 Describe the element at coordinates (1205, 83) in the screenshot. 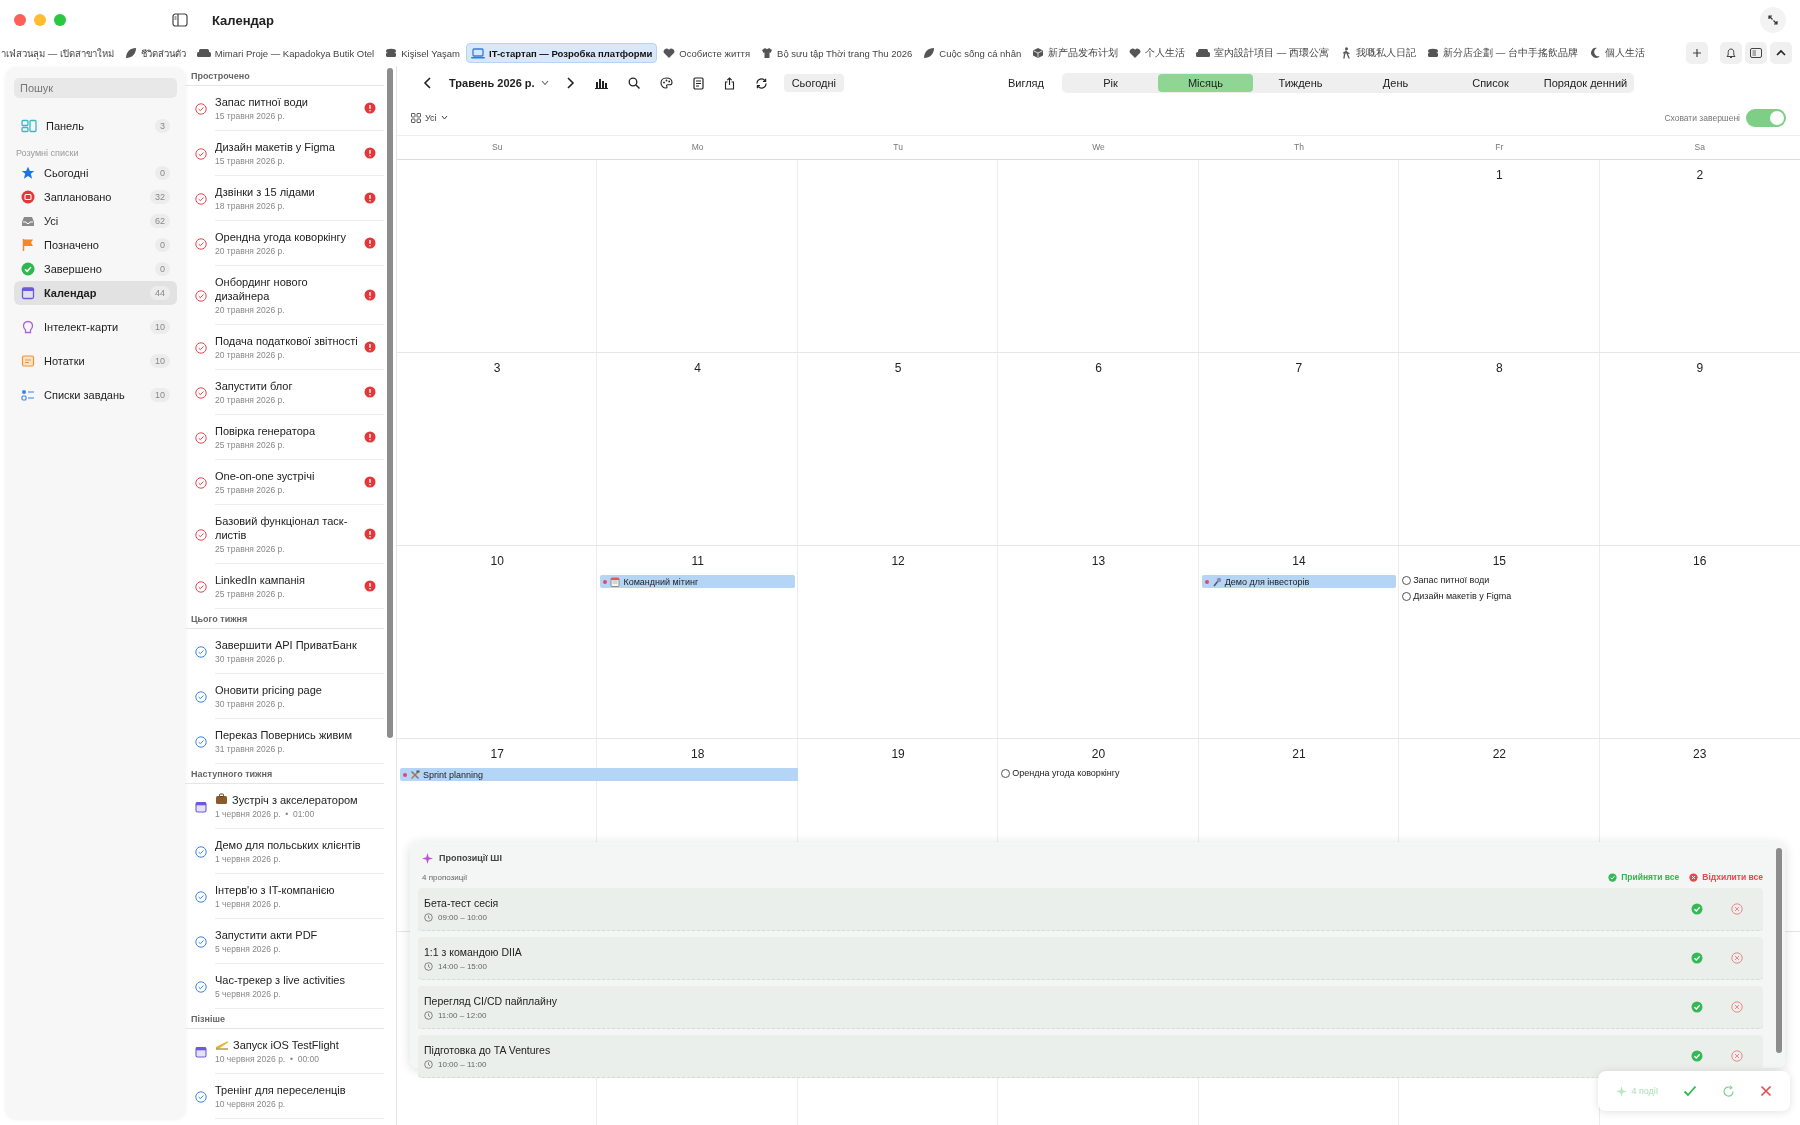

I see `view-tab: Місяць` at that location.